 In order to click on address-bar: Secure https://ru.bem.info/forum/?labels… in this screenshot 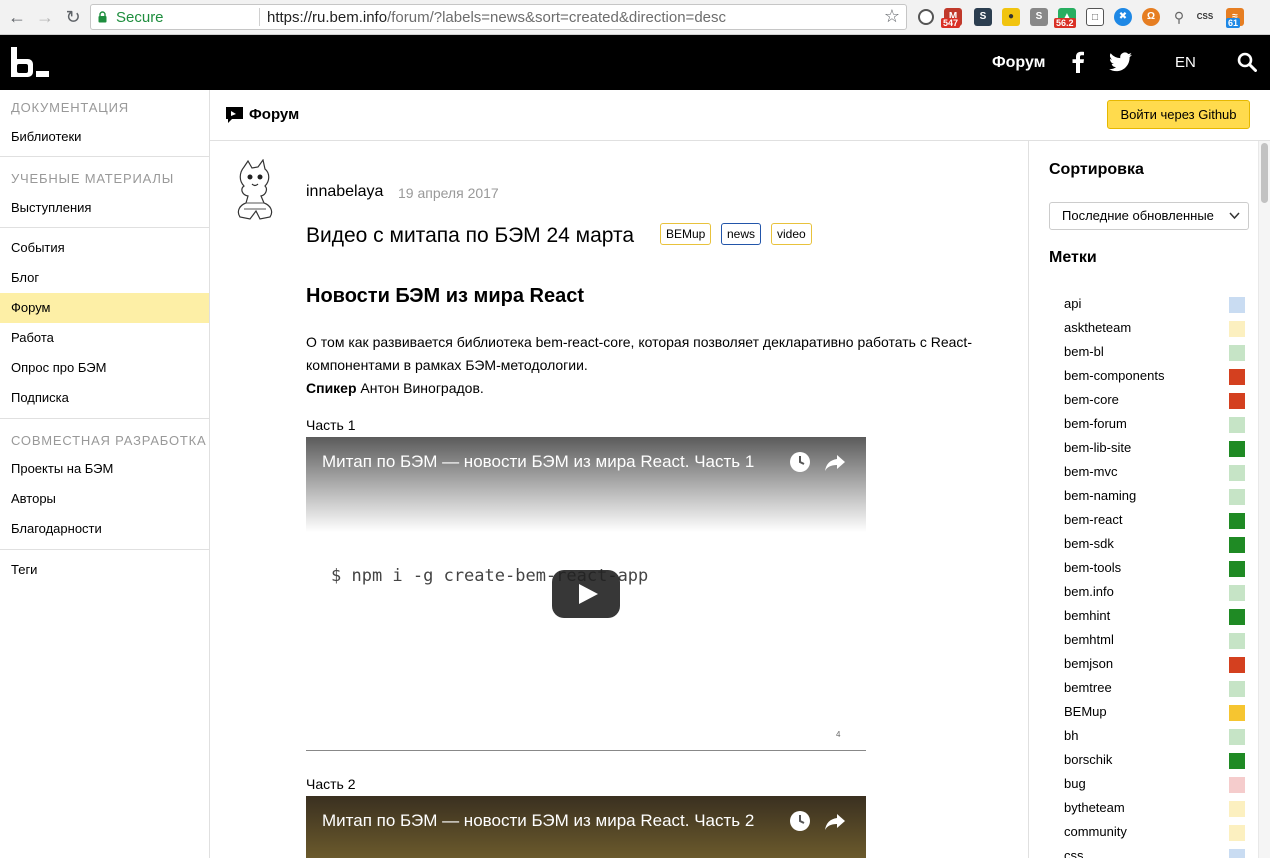, I will do `click(498, 17)`.